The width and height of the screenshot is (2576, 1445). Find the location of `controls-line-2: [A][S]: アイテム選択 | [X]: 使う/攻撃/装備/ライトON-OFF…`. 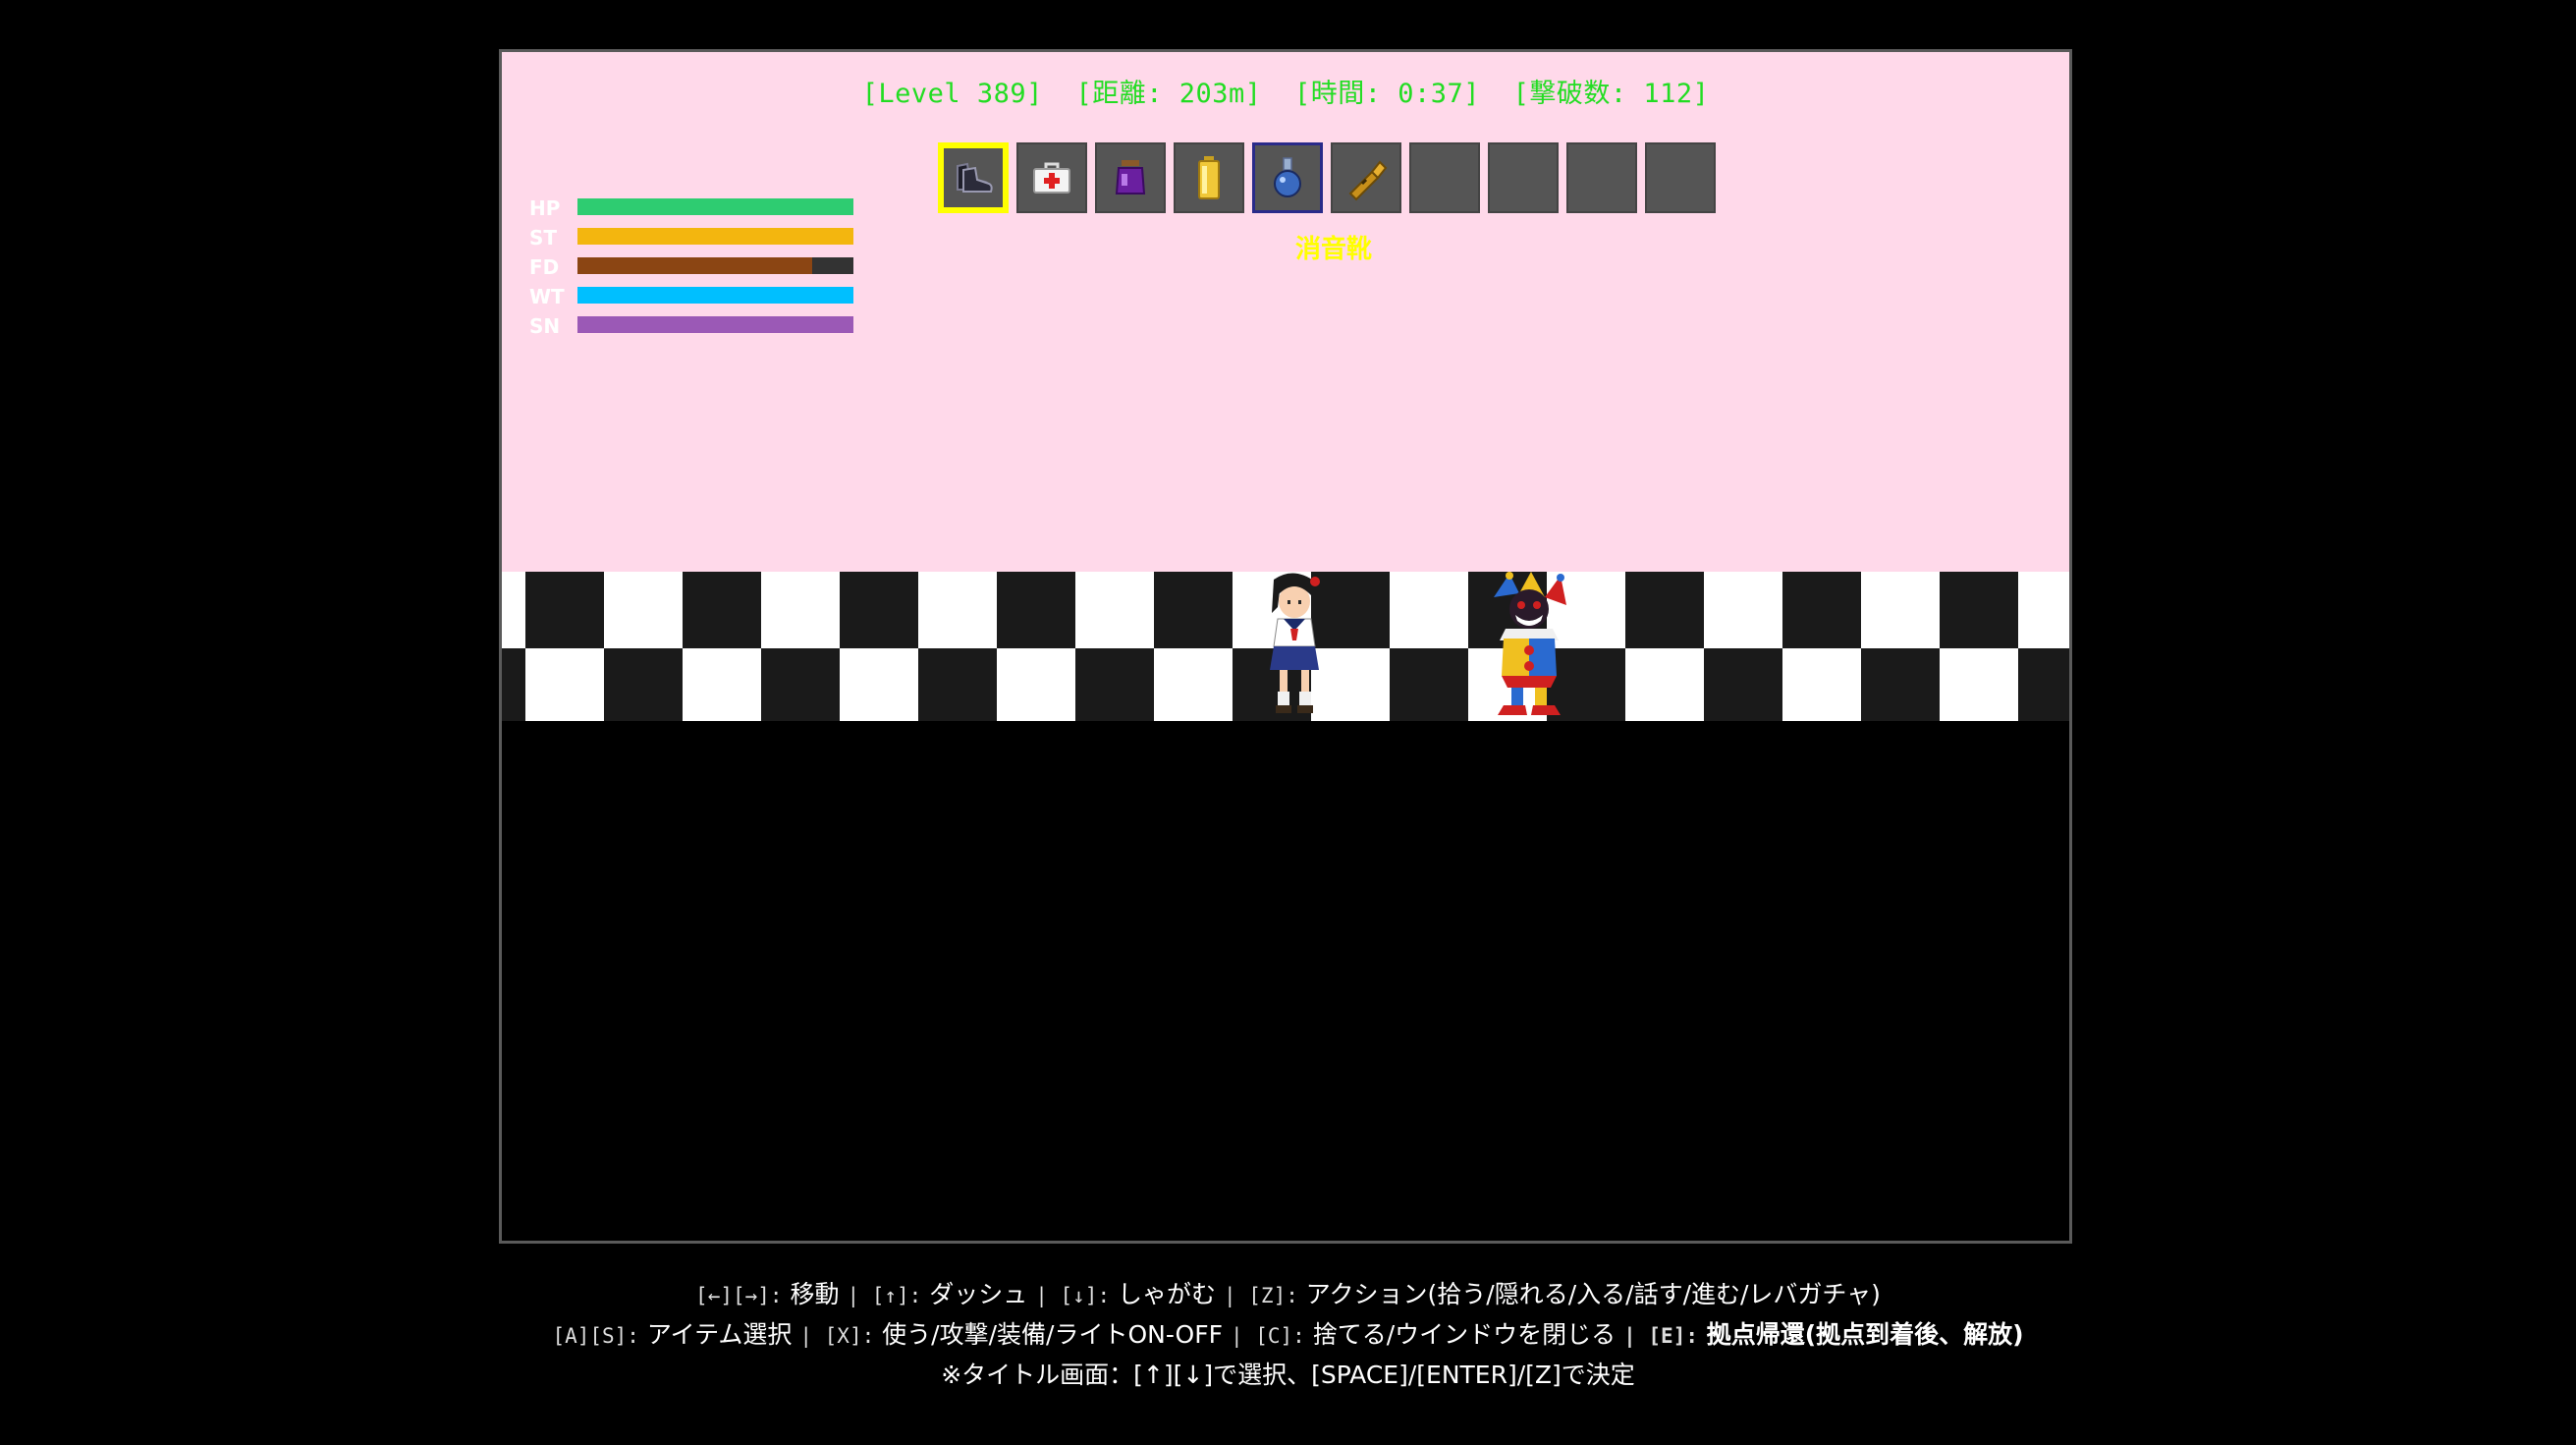

controls-line-2: [A][S]: アイテム選択 | [X]: 使う/攻撃/装備/ライトON-OFF… is located at coordinates (1288, 1334).